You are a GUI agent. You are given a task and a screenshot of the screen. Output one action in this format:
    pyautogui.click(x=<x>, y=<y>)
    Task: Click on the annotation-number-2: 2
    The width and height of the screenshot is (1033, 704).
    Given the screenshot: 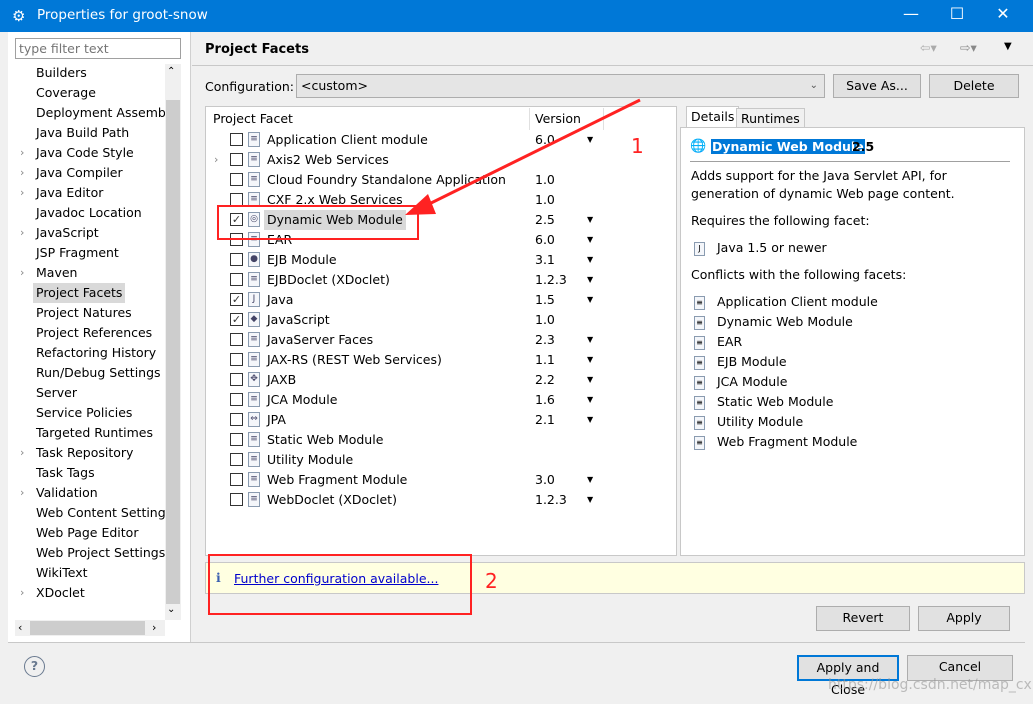 What is the action you would take?
    pyautogui.click(x=491, y=581)
    